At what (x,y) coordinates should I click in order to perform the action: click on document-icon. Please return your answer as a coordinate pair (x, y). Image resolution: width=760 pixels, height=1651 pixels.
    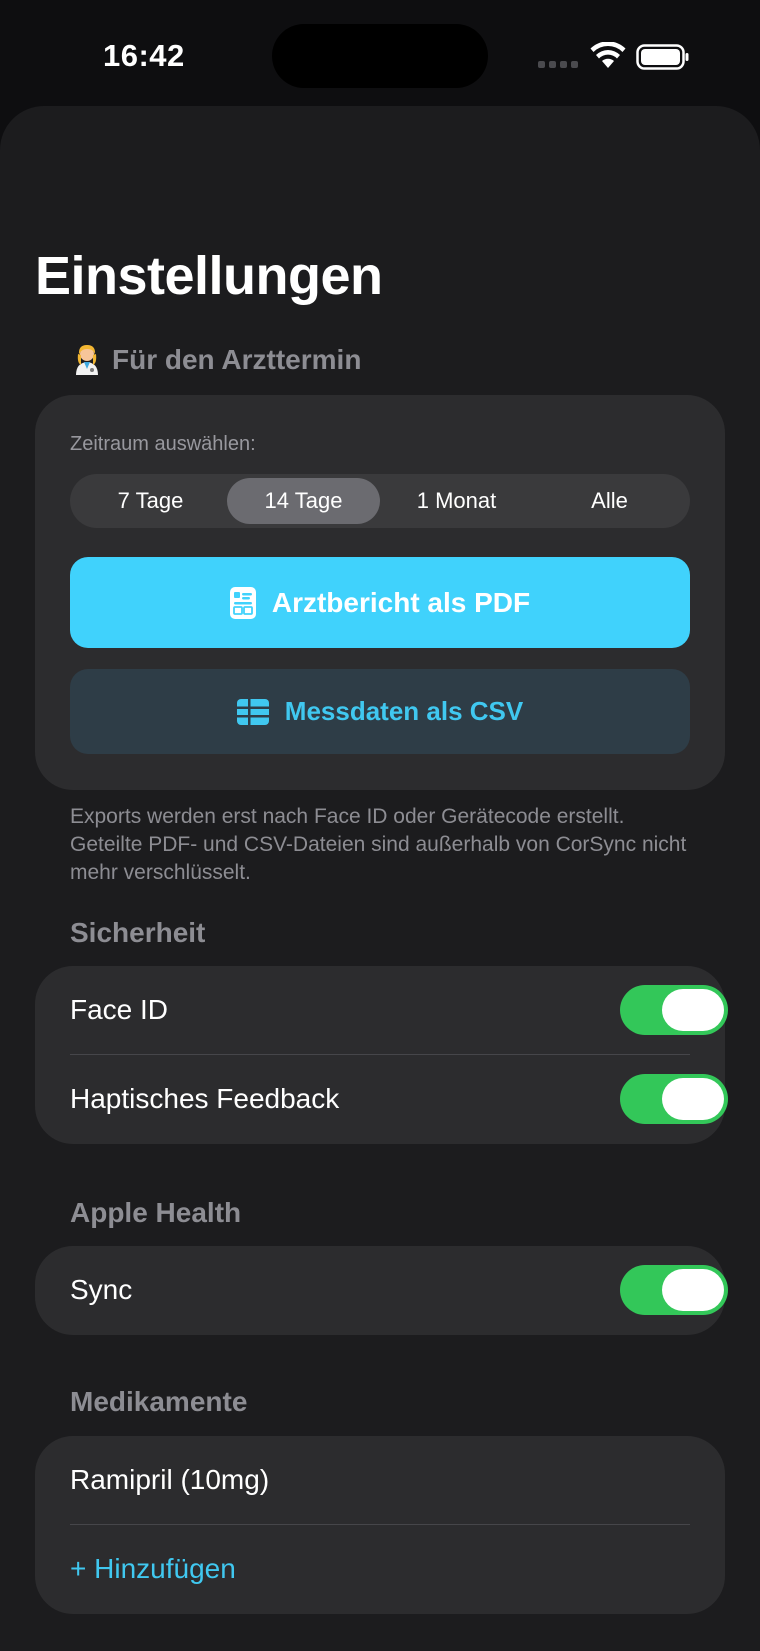
    Looking at the image, I should click on (242, 602).